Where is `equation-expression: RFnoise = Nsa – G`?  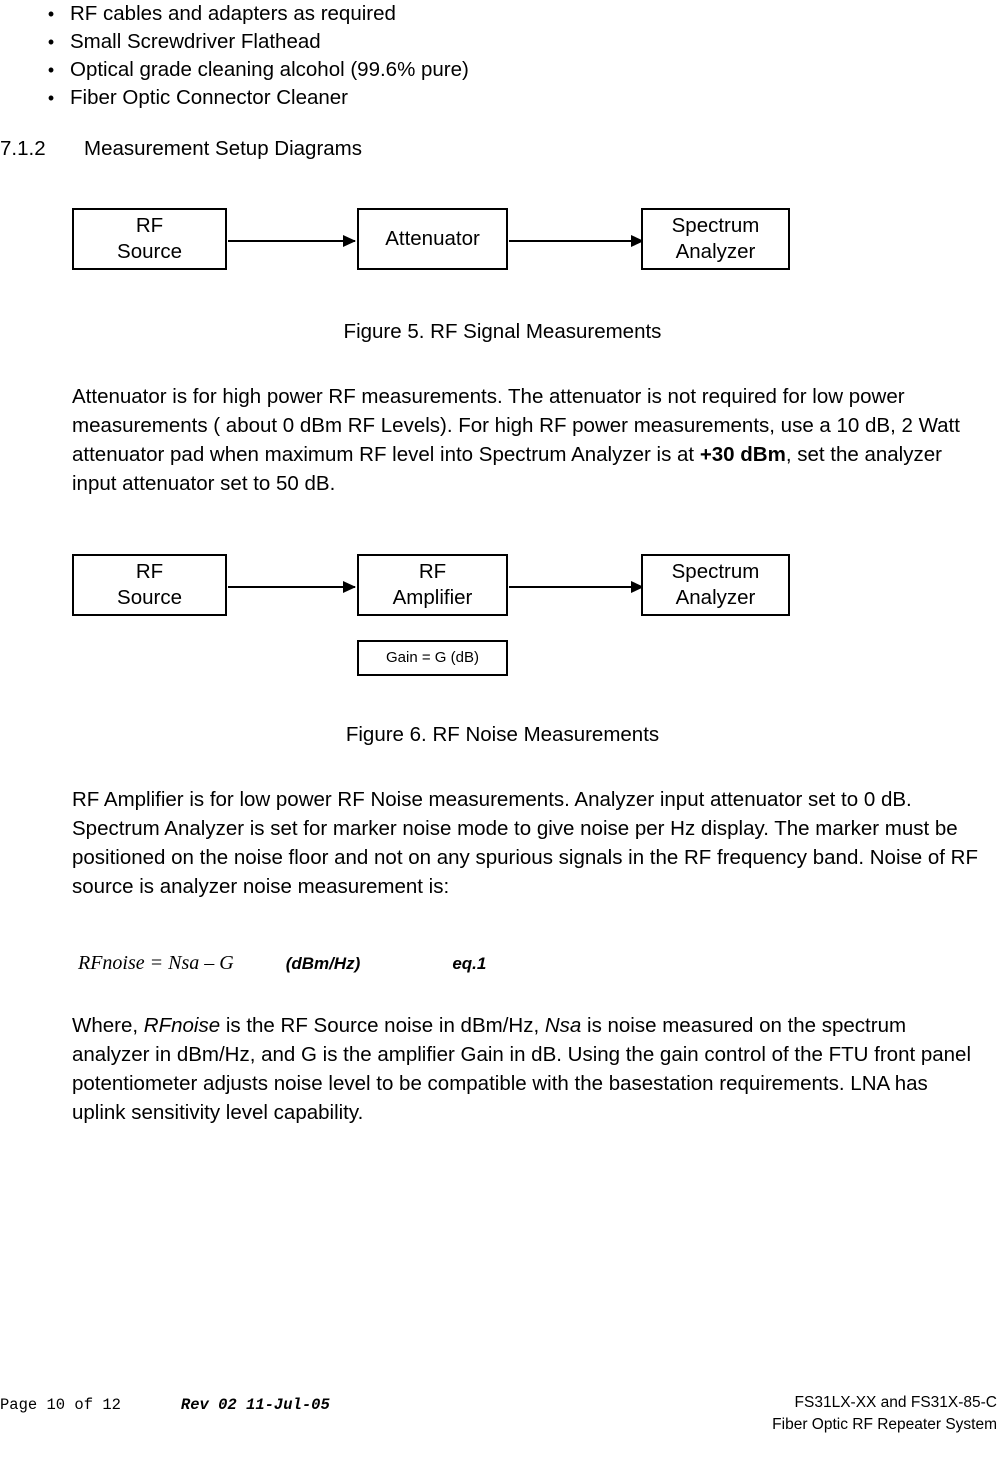 equation-expression: RFnoise = Nsa – G is located at coordinates (156, 963).